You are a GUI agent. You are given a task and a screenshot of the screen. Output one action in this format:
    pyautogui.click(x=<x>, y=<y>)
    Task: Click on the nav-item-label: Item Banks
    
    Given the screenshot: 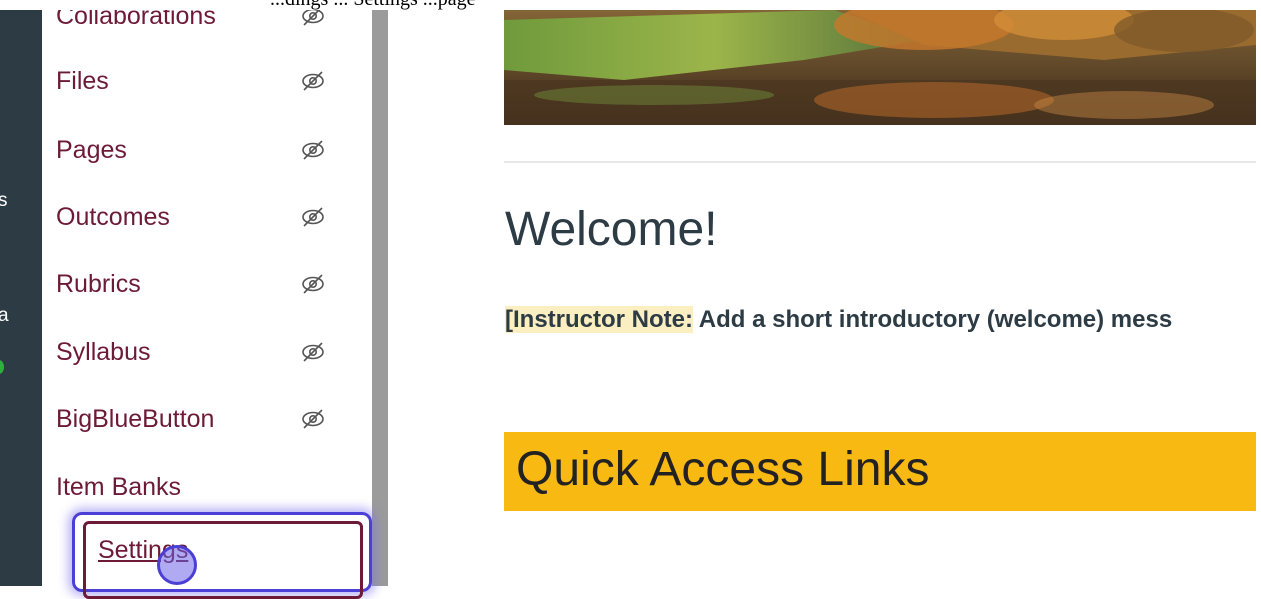 What is the action you would take?
    pyautogui.click(x=119, y=486)
    